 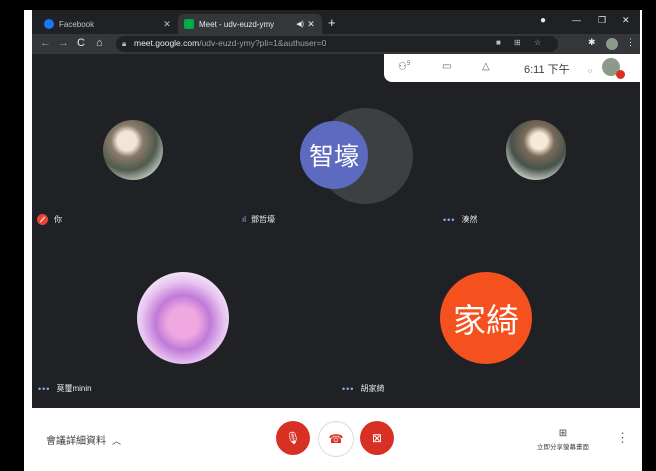 I want to click on participant-name: 你, so click(x=58, y=219).